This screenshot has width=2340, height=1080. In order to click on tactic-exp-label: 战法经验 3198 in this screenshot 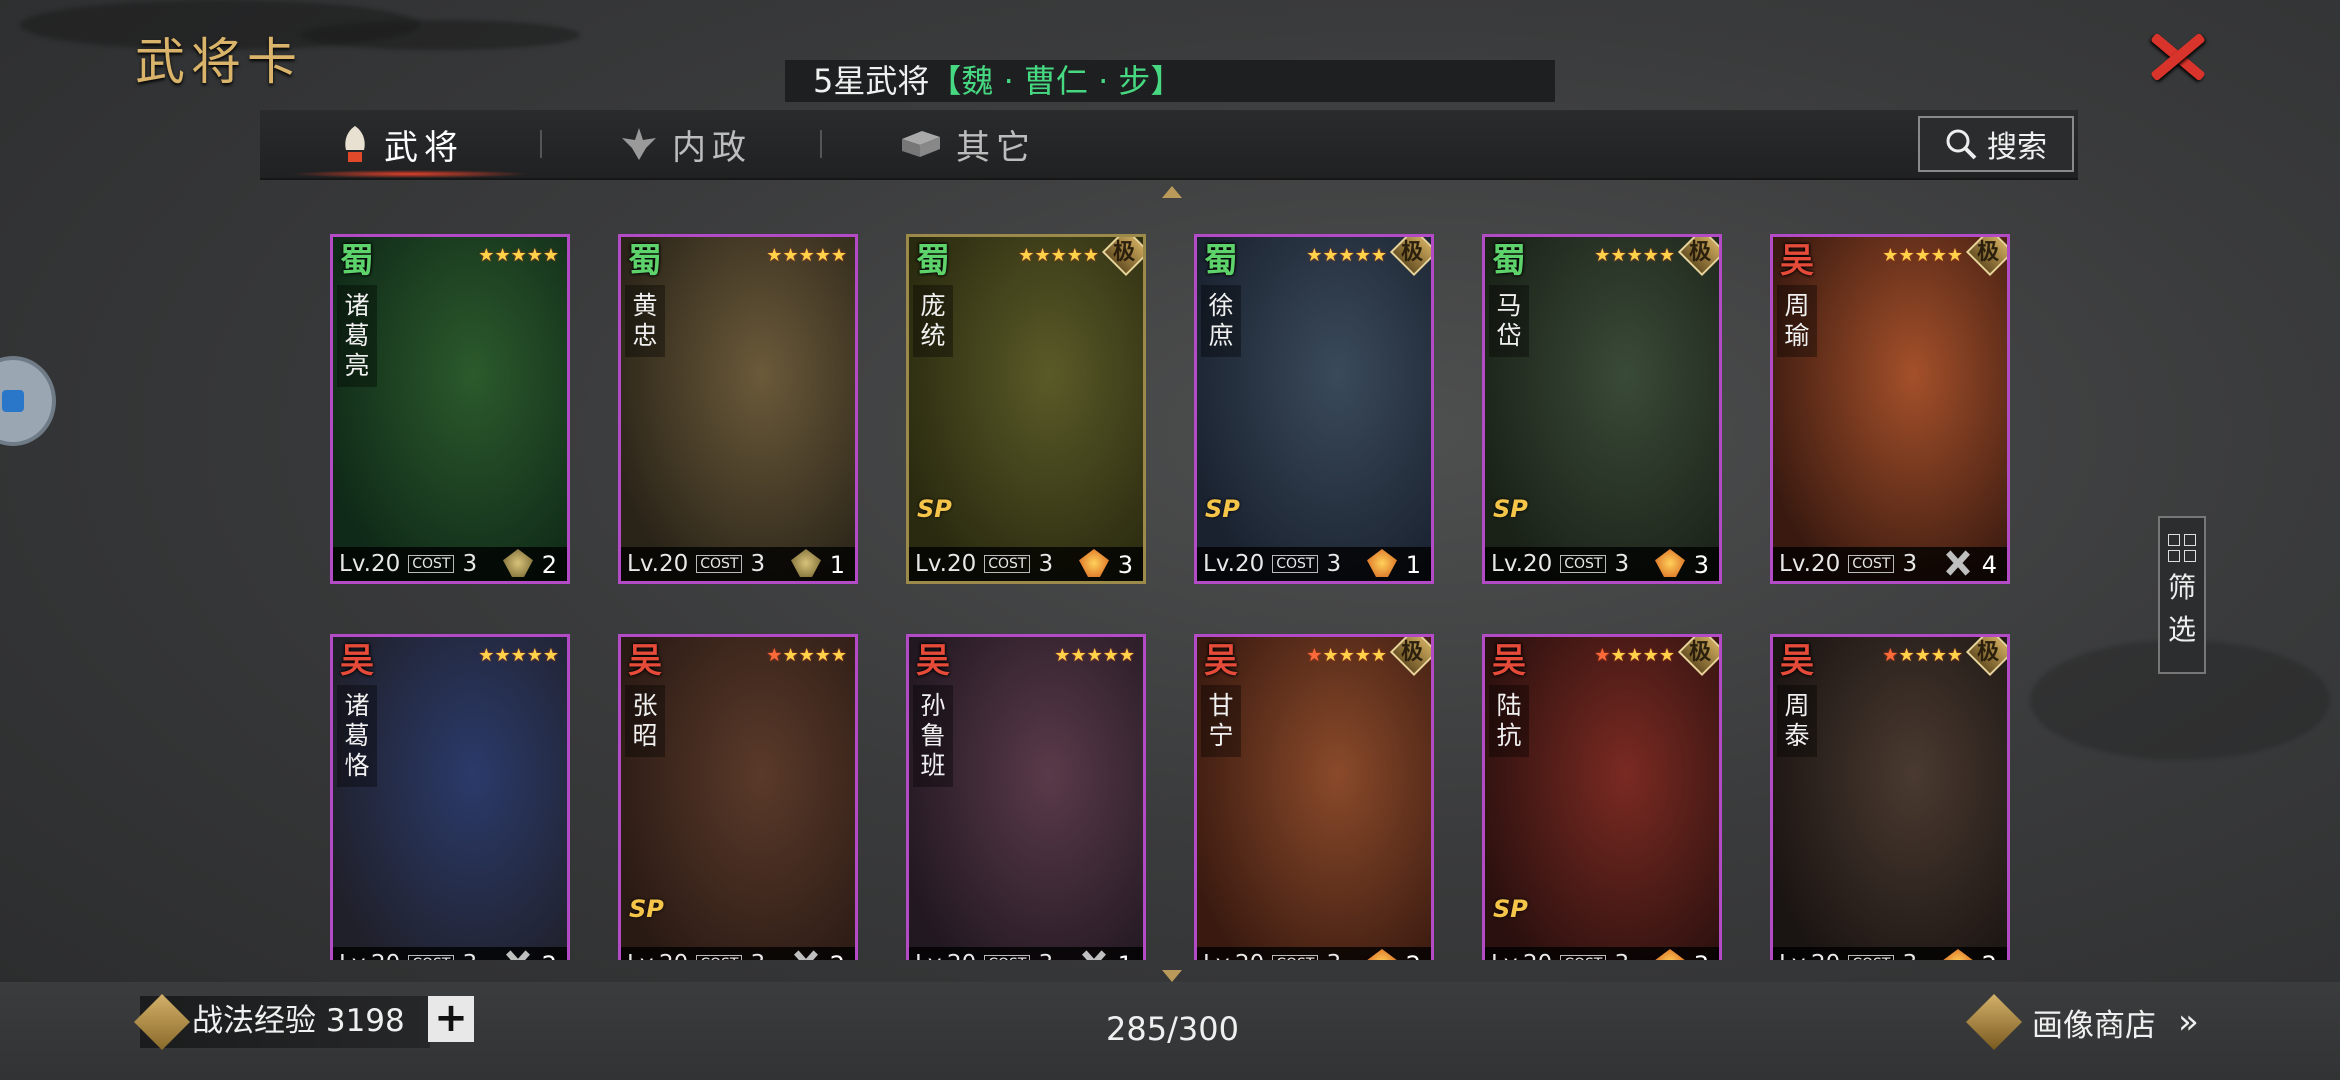, I will do `click(298, 1021)`.